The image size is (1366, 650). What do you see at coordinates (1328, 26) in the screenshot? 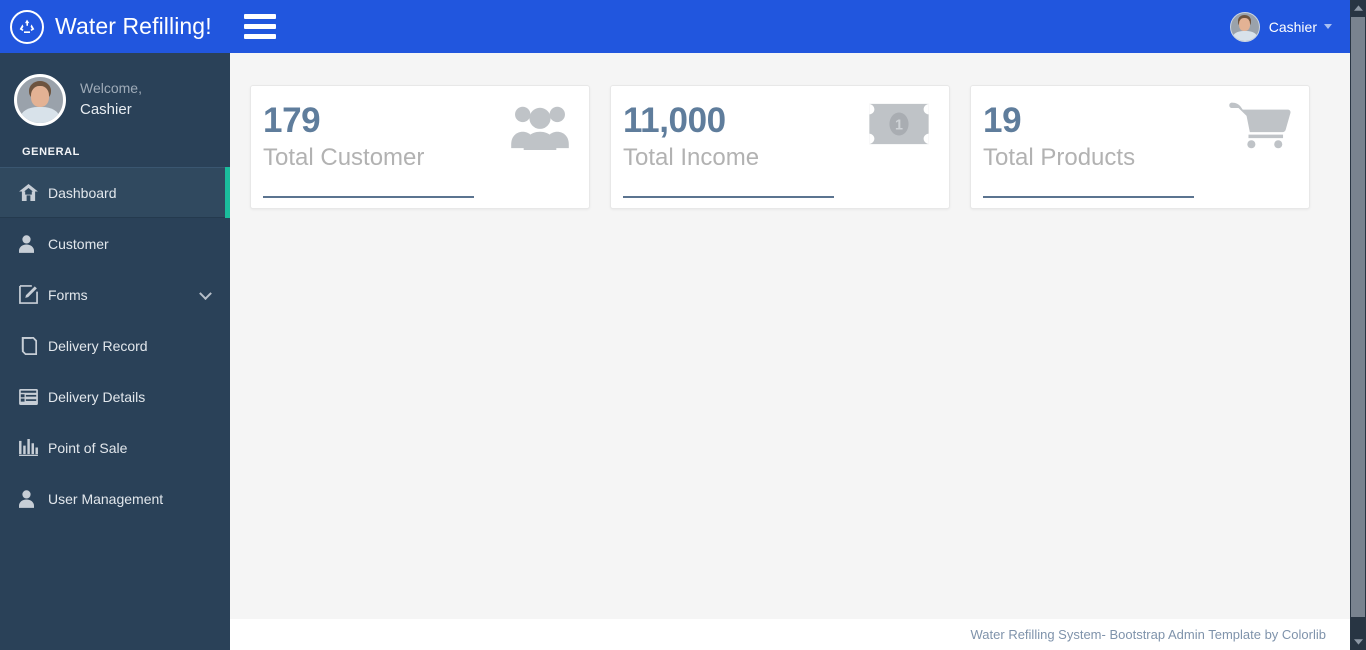
I see `caret-down-icon` at bounding box center [1328, 26].